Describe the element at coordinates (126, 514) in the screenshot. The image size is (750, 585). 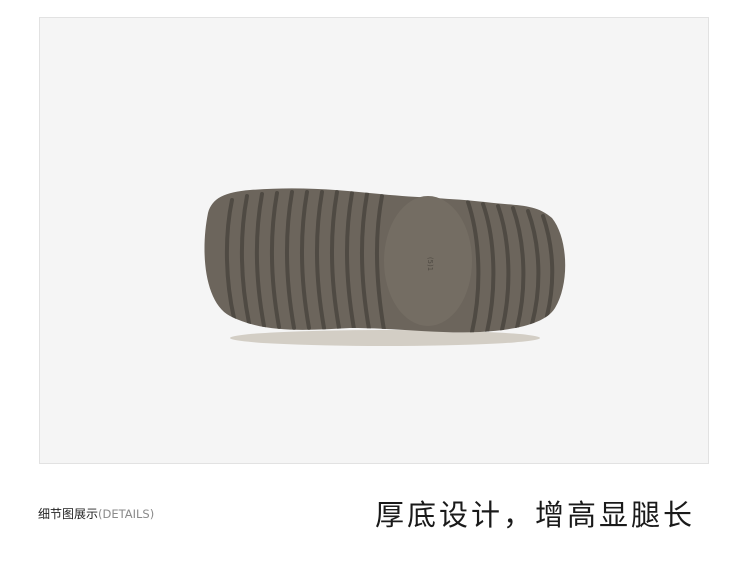
I see `detail-label-en: (DETAILS)` at that location.